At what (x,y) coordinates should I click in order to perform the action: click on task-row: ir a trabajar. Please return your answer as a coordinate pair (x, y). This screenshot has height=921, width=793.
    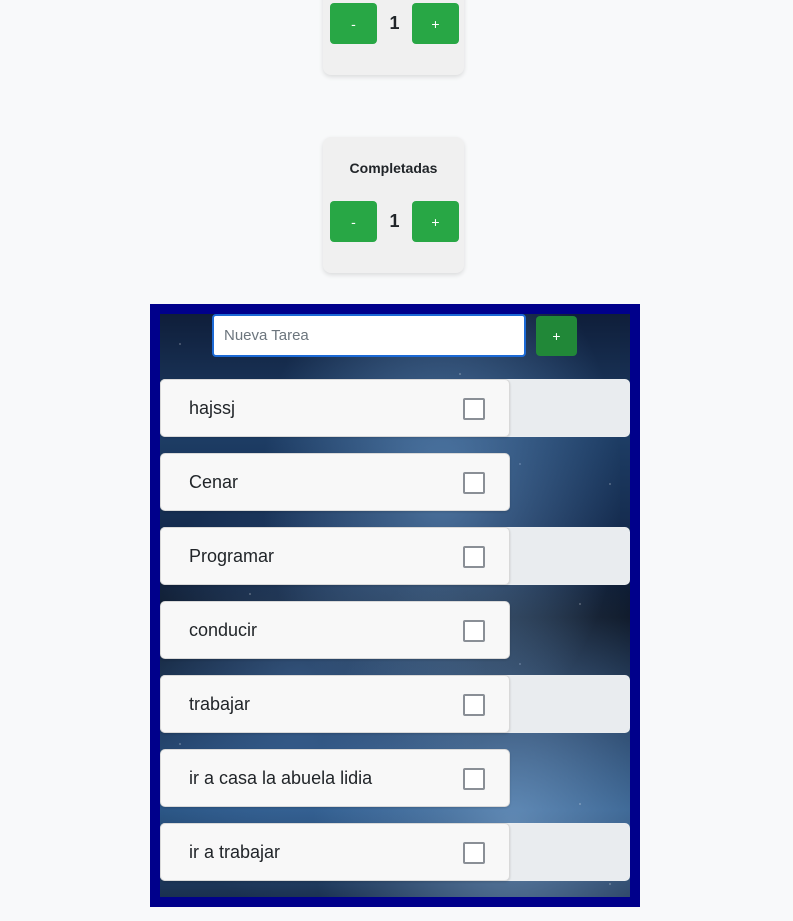
    Looking at the image, I should click on (395, 852).